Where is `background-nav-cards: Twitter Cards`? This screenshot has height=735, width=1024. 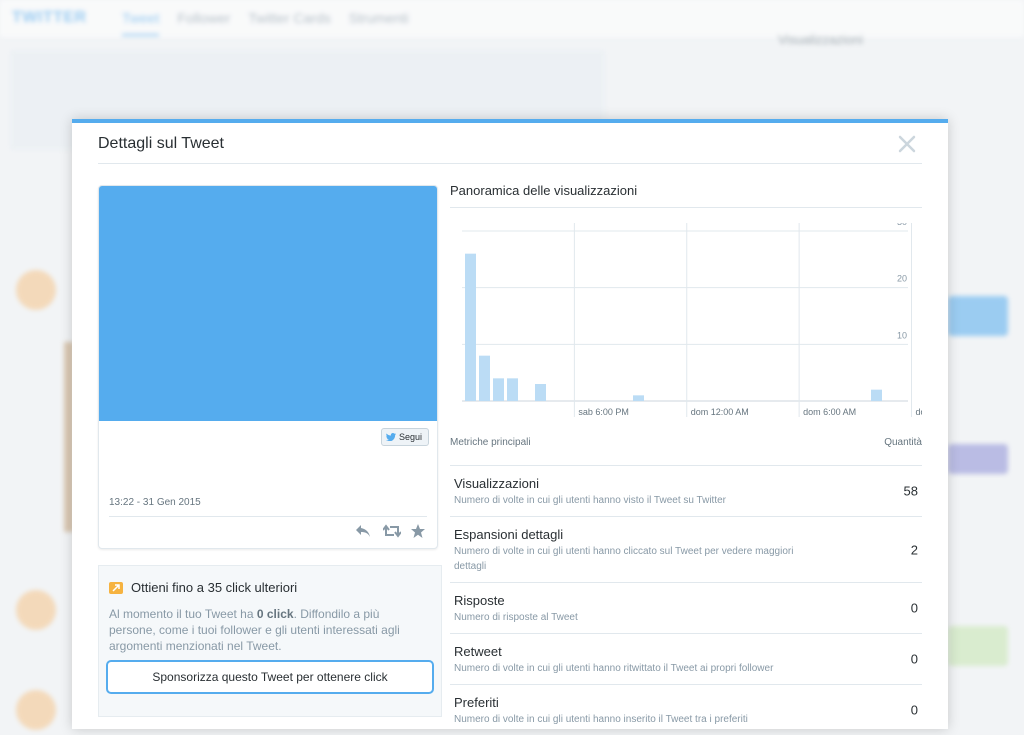 background-nav-cards: Twitter Cards is located at coordinates (289, 18).